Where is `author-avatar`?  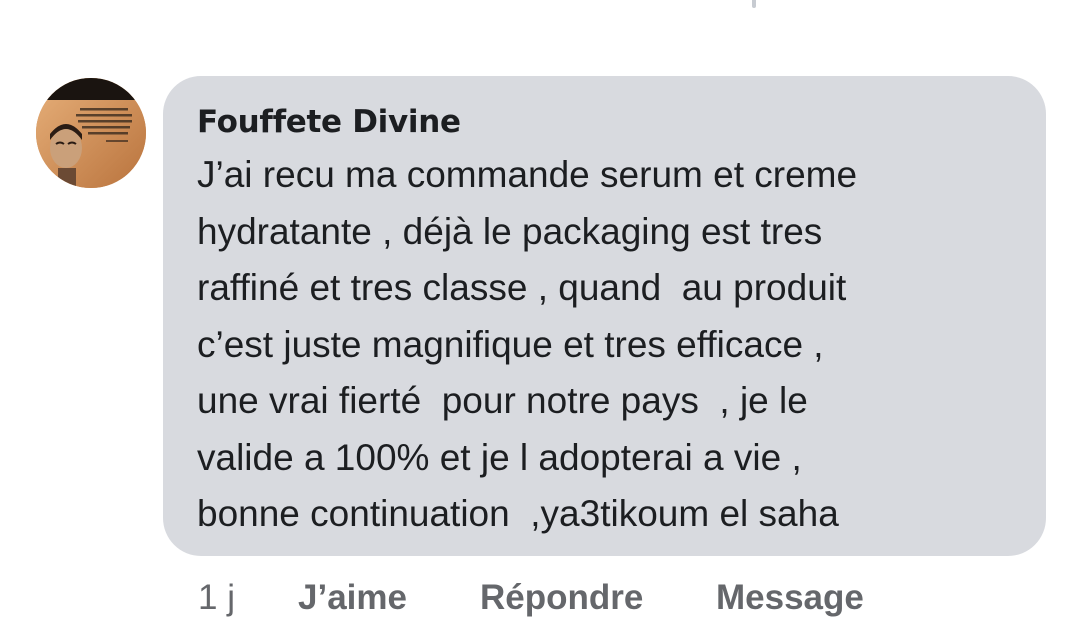
author-avatar is located at coordinates (91, 133).